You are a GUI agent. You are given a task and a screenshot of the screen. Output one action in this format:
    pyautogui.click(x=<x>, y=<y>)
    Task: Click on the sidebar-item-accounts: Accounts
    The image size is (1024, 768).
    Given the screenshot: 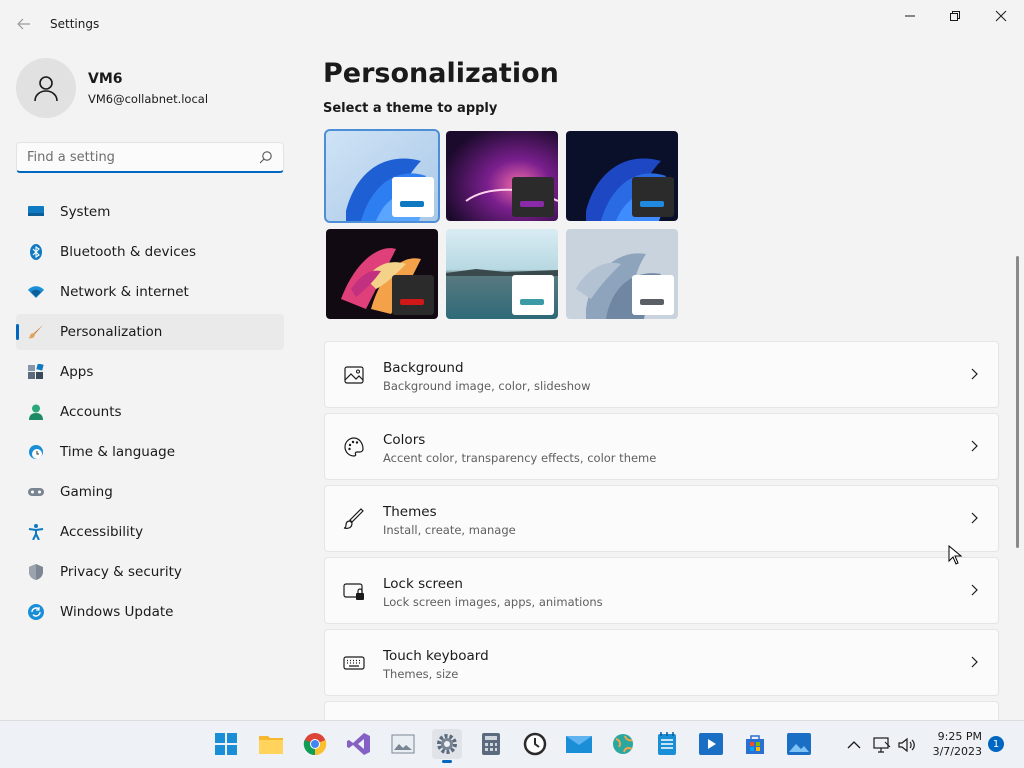 What is the action you would take?
    pyautogui.click(x=150, y=412)
    